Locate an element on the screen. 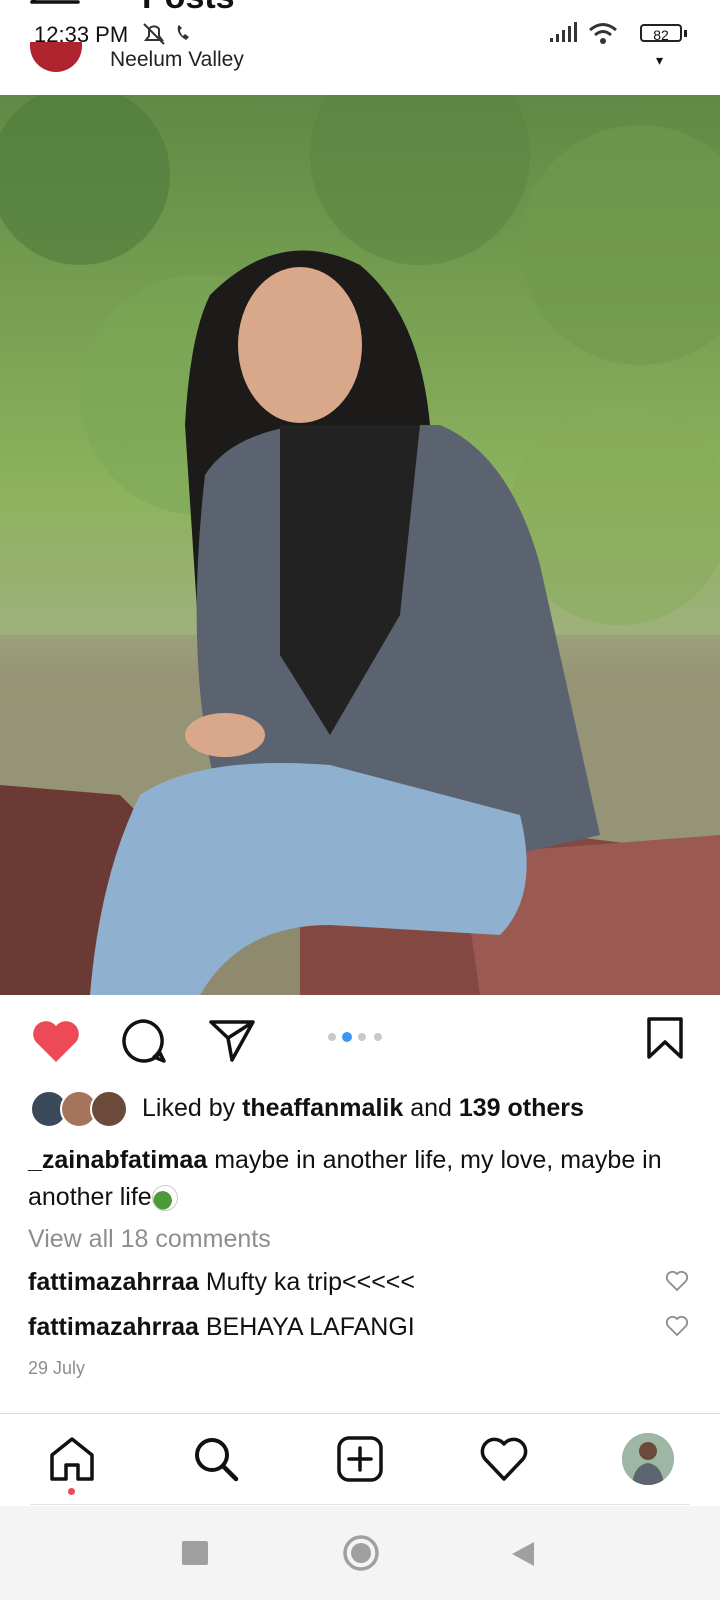 This screenshot has height=1600, width=720. nav-divider is located at coordinates (360, 1413).